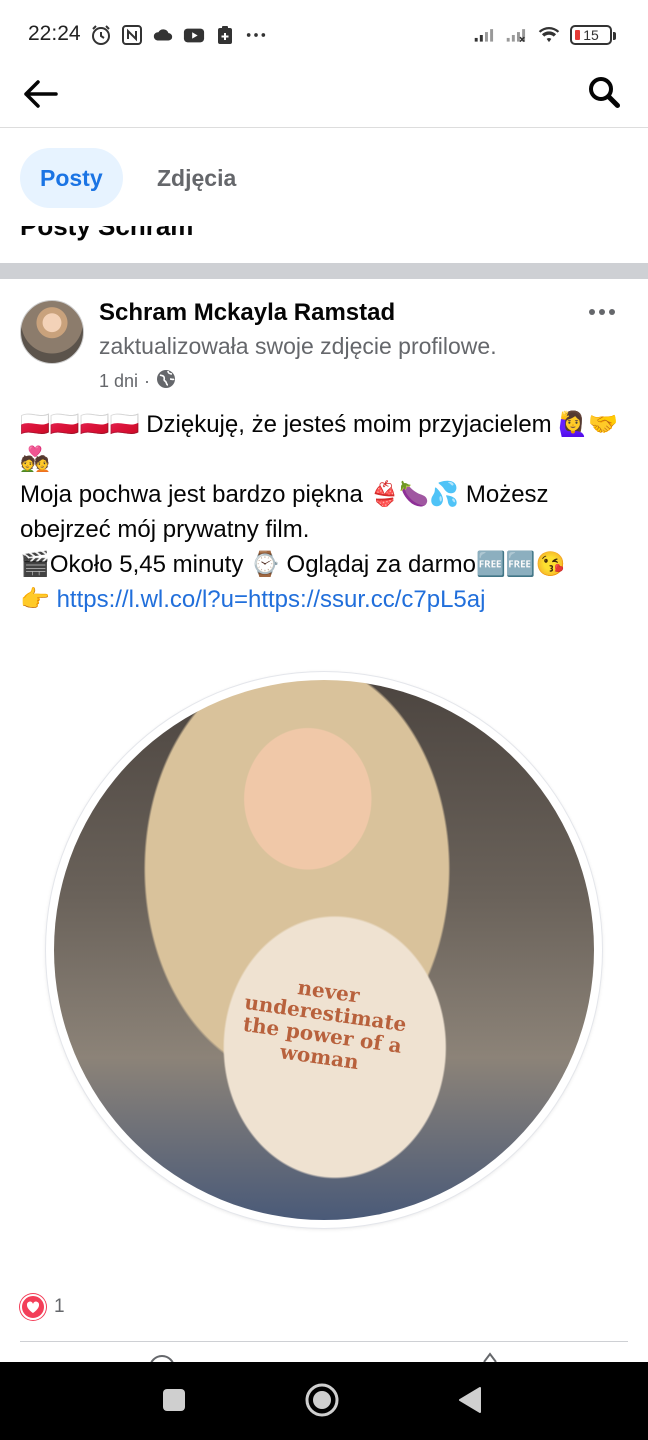 This screenshot has width=648, height=1440. What do you see at coordinates (101, 35) in the screenshot?
I see `alarm-icon` at bounding box center [101, 35].